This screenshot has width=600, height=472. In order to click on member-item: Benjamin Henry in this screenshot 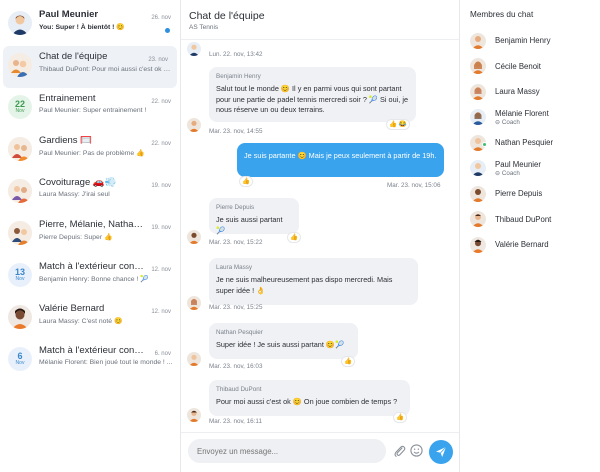, I will do `click(535, 41)`.